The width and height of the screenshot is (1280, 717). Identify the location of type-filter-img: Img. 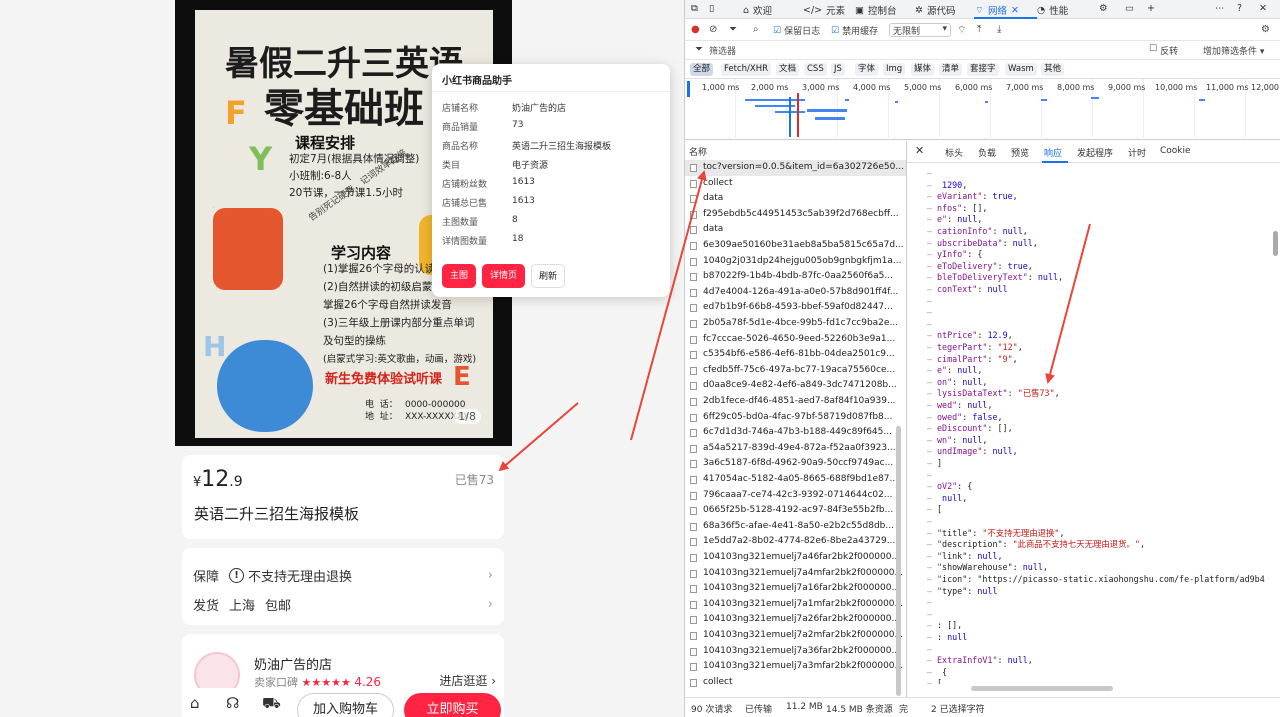
(894, 69).